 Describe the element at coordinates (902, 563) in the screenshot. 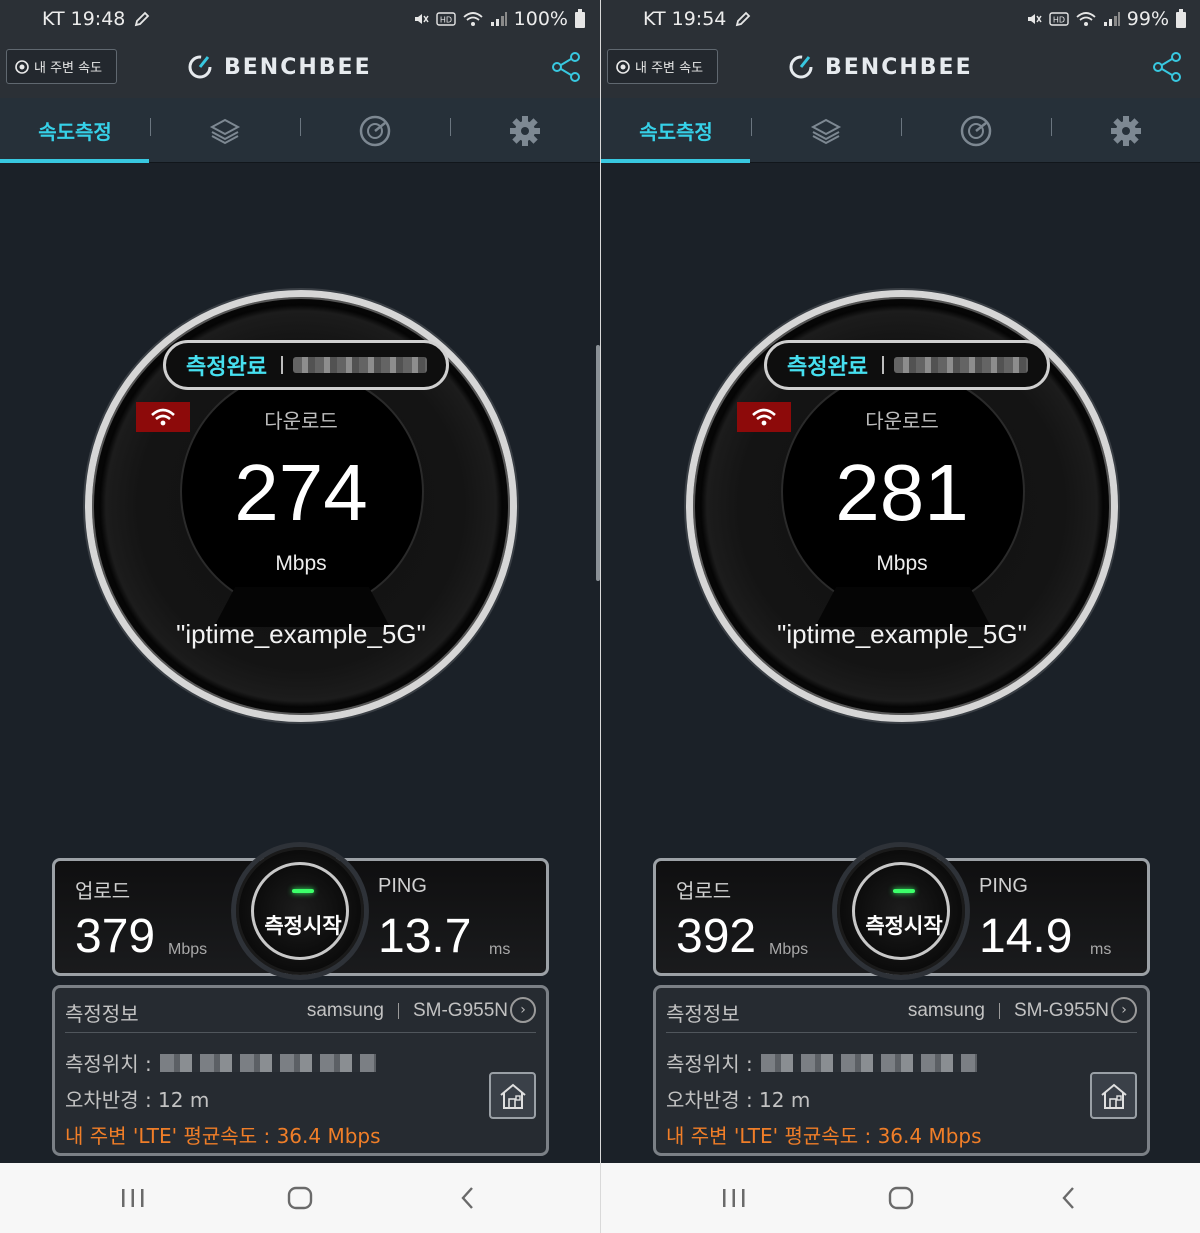

I see `download-speed-unit: Mbps` at that location.